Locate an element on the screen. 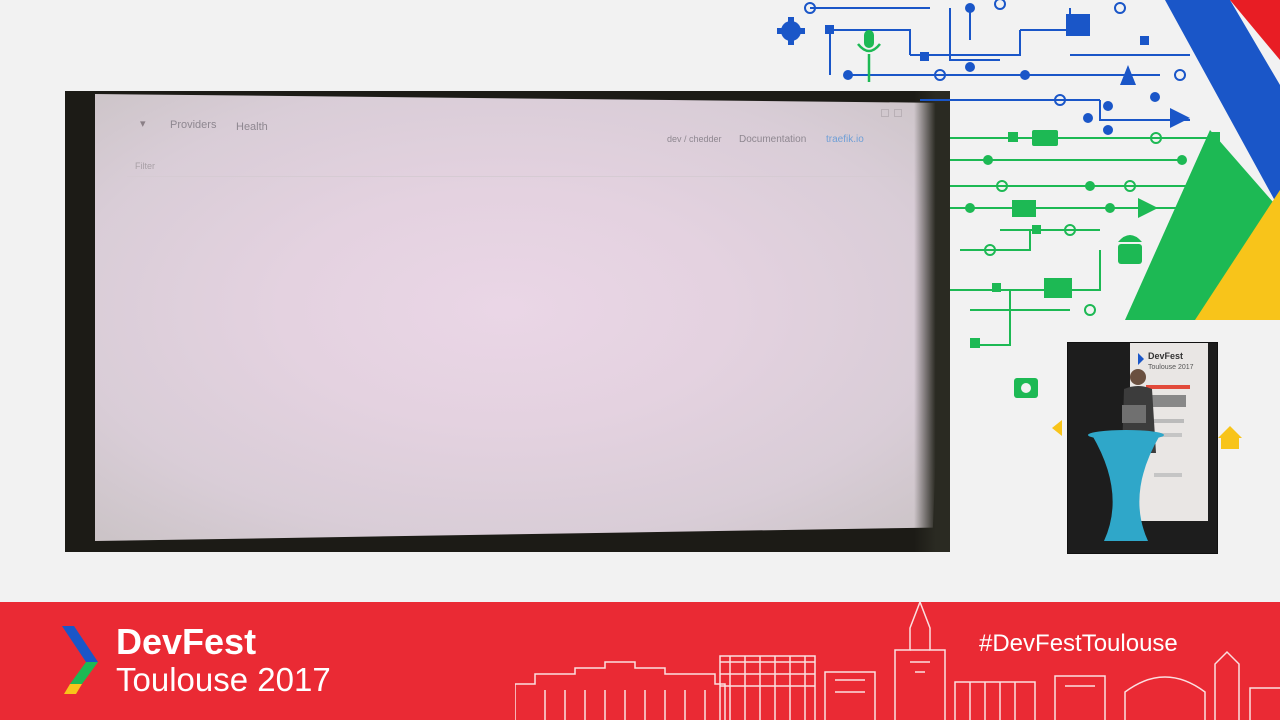 Image resolution: width=1280 pixels, height=720 pixels. tab-health: Health is located at coordinates (252, 127).